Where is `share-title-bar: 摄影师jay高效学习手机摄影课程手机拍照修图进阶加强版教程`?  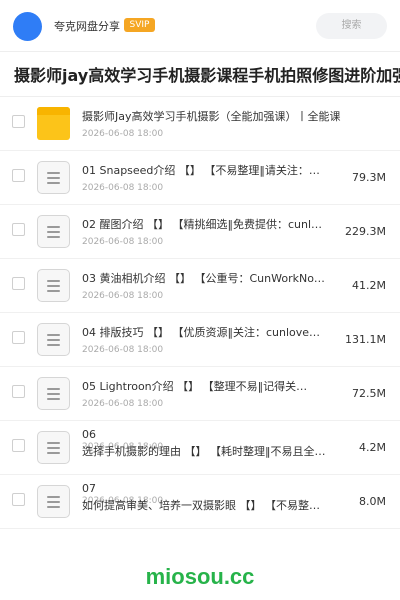 share-title-bar: 摄影师jay高效学习手机摄影课程手机拍照修图进阶加强版教程 is located at coordinates (200, 75).